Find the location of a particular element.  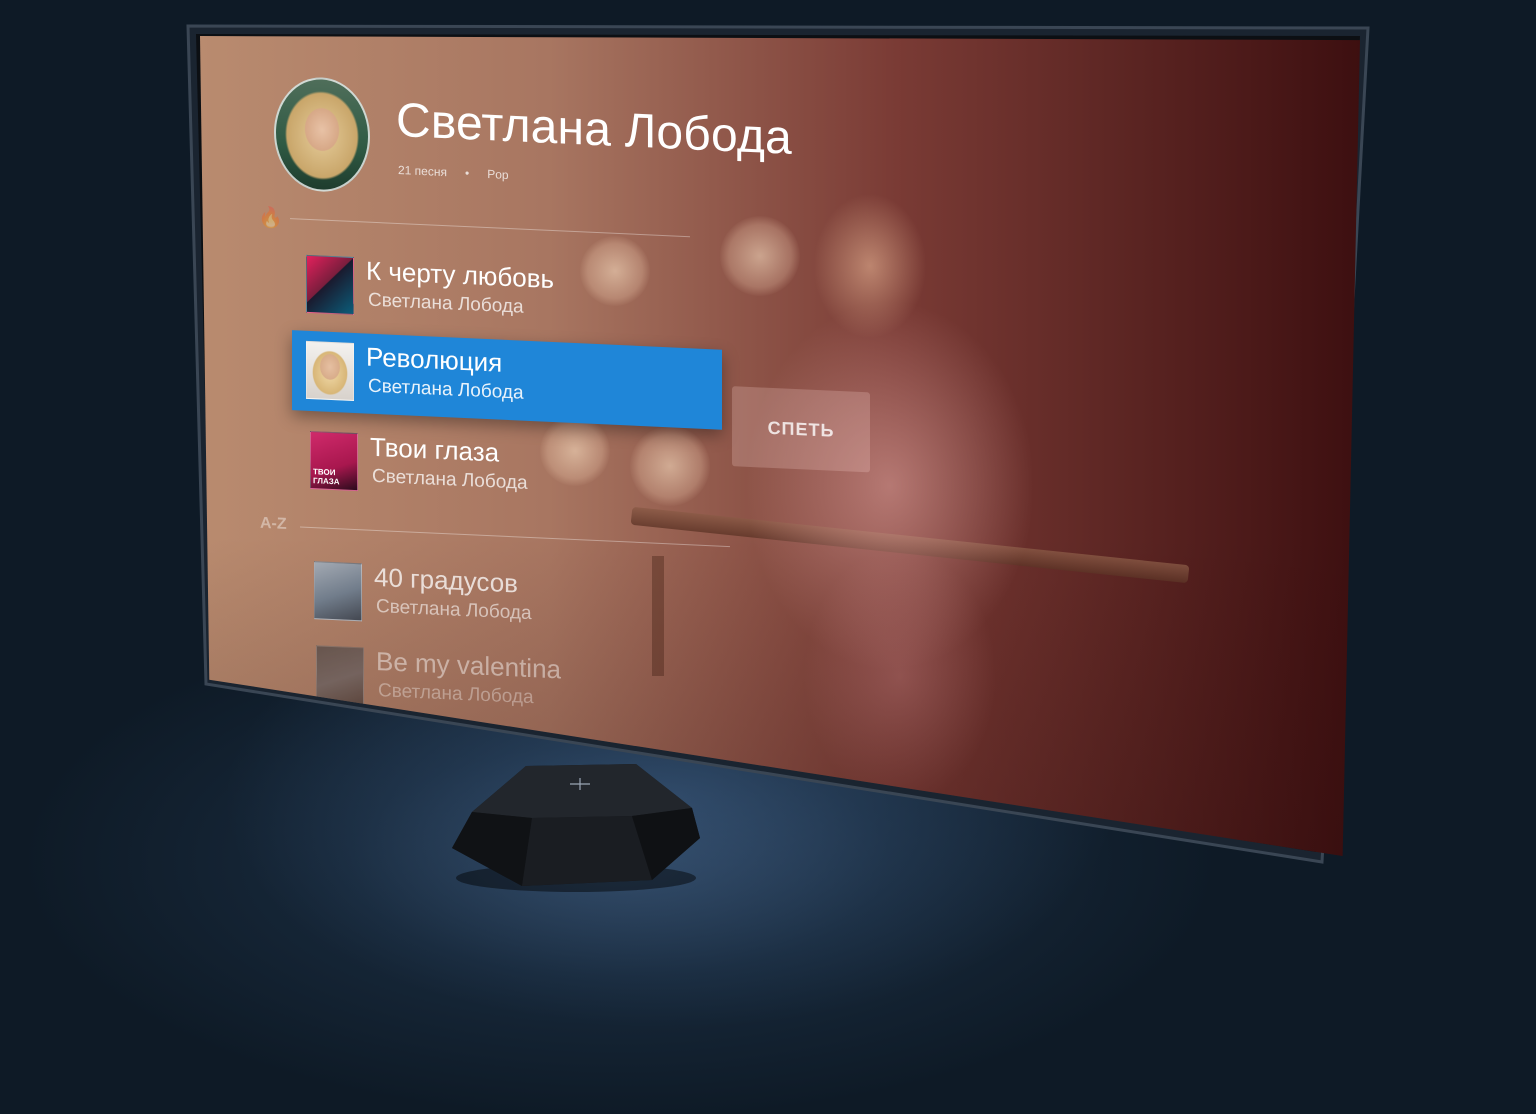

song-item: ТВОИ ГЛАЗА Твои глаза Светлана Лобода is located at coordinates (511, 470).